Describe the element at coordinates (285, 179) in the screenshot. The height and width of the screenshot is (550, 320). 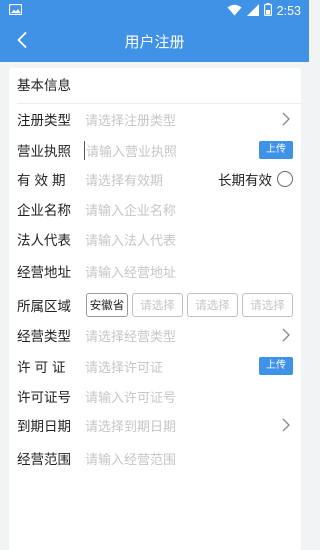
I see `longterm-radio` at that location.